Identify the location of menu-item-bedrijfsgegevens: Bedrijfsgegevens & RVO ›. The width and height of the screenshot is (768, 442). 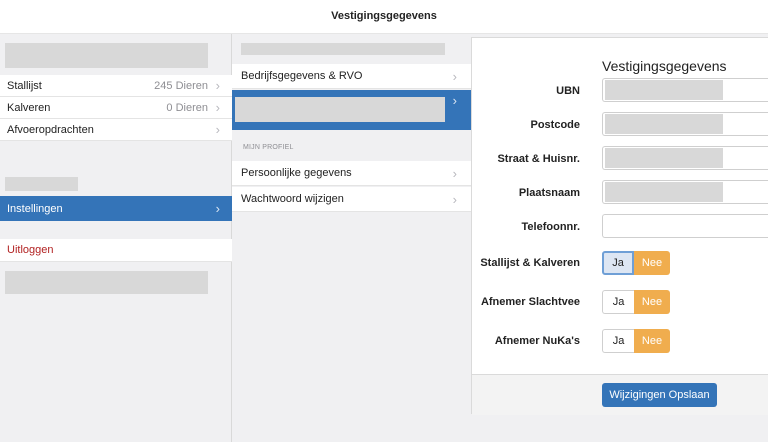
(351, 76).